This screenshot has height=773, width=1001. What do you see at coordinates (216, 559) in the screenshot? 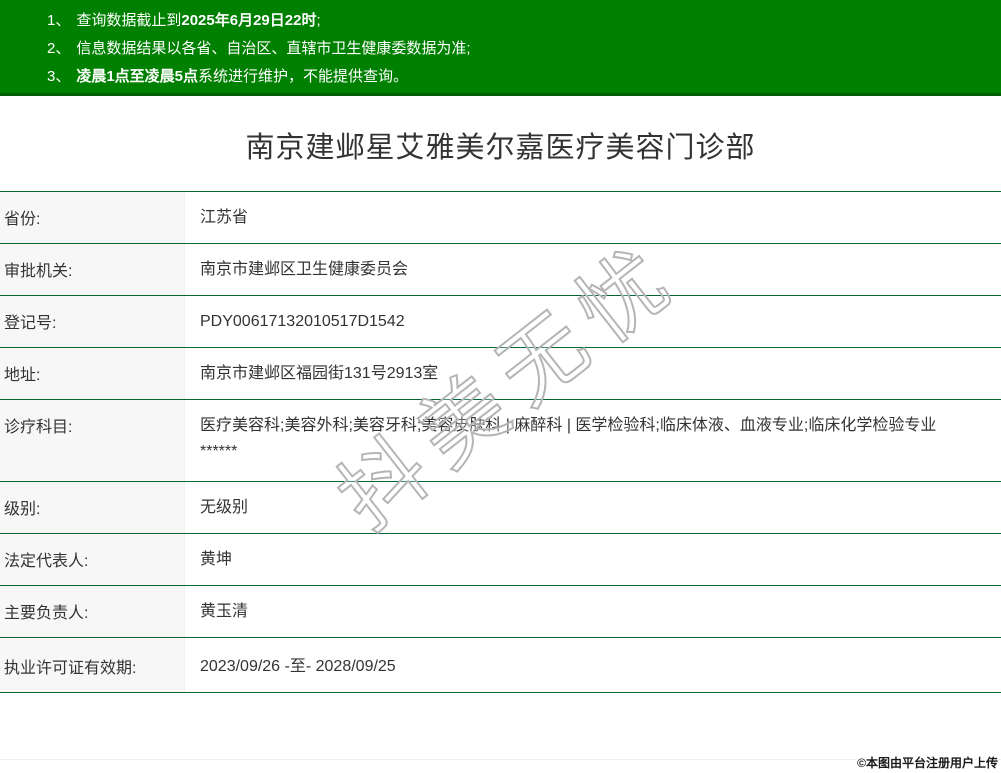
I see `row-value: 黄坤` at bounding box center [216, 559].